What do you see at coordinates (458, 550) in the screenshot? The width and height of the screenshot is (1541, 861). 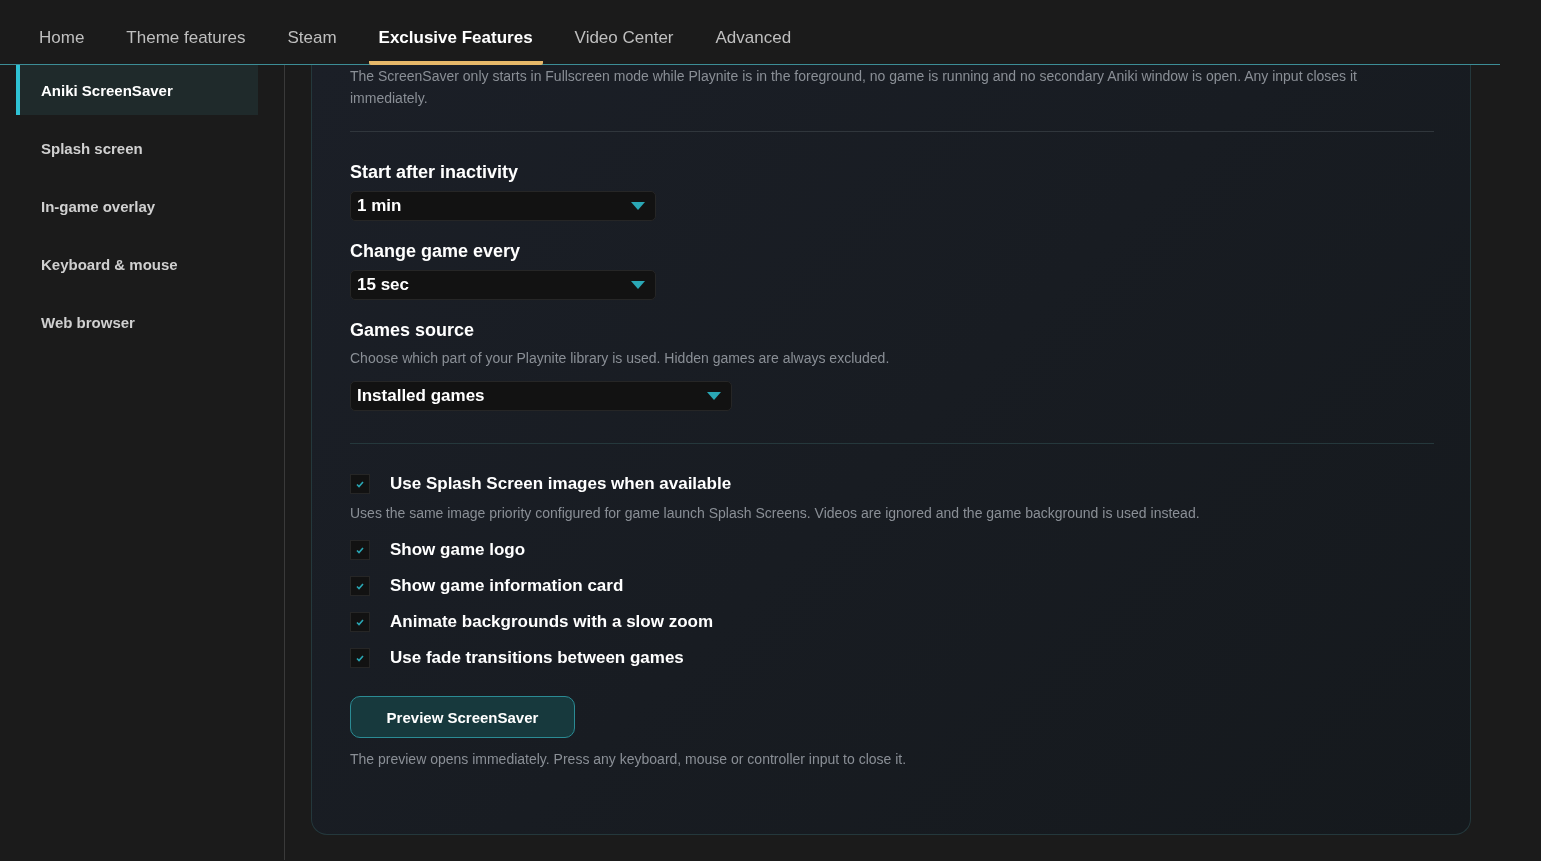 I see `checkbox-label: Show game logo` at bounding box center [458, 550].